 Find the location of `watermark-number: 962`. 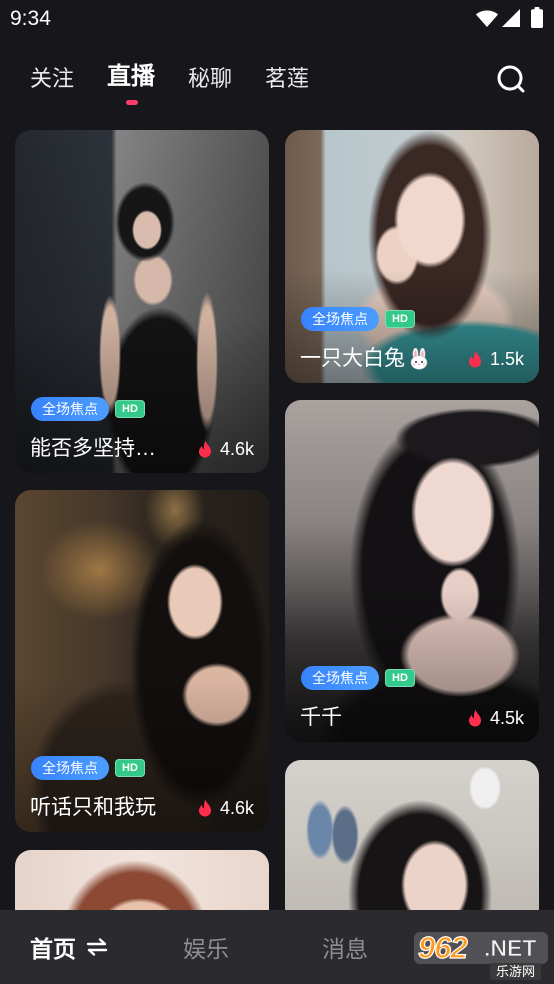

watermark-number: 962 is located at coordinates (442, 947).